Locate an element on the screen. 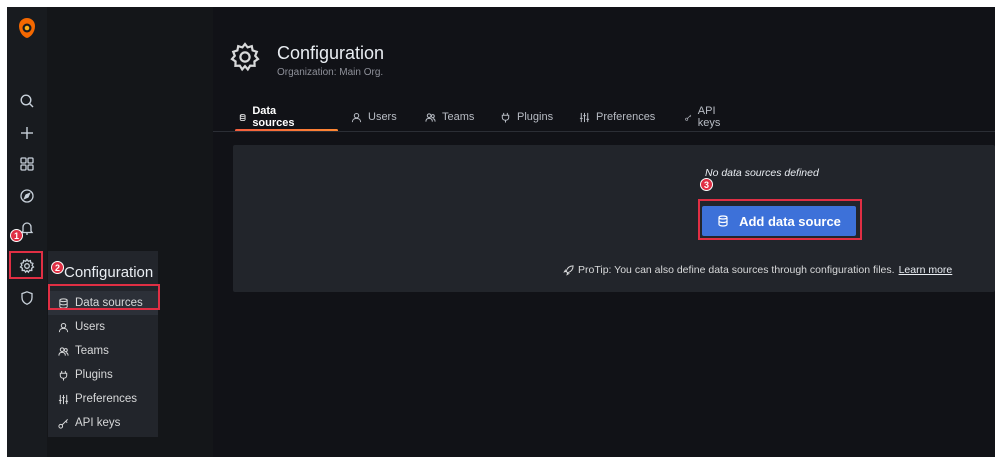 The image size is (995, 457). flyout-item-label: API keys is located at coordinates (98, 423).